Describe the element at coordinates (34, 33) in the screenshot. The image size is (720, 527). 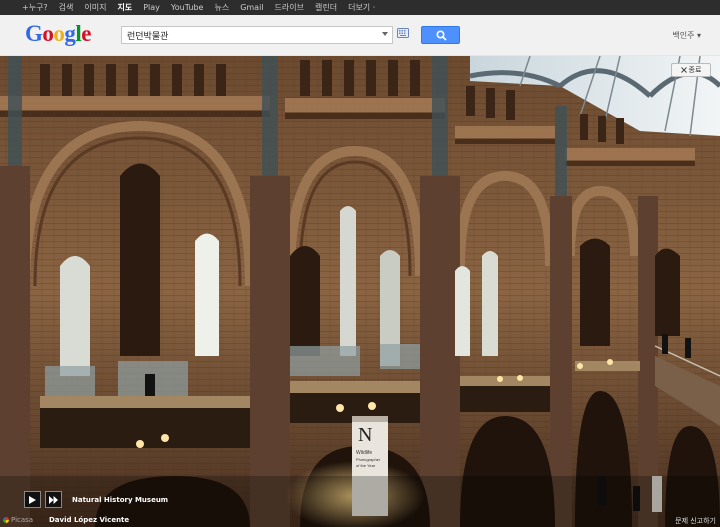
I see `logo-letter: G` at that location.